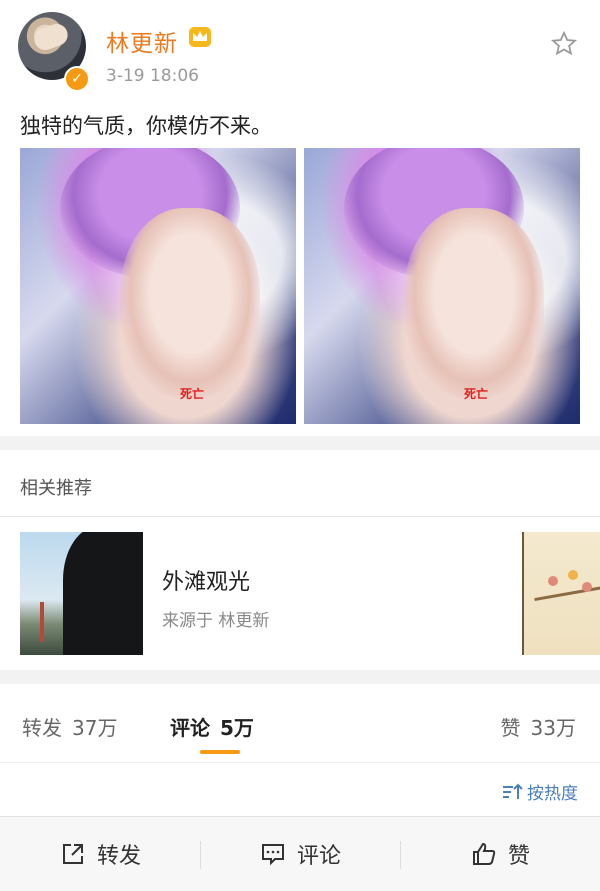 This screenshot has height=891, width=600. Describe the element at coordinates (272, 855) in the screenshot. I see `comment-icon` at that location.